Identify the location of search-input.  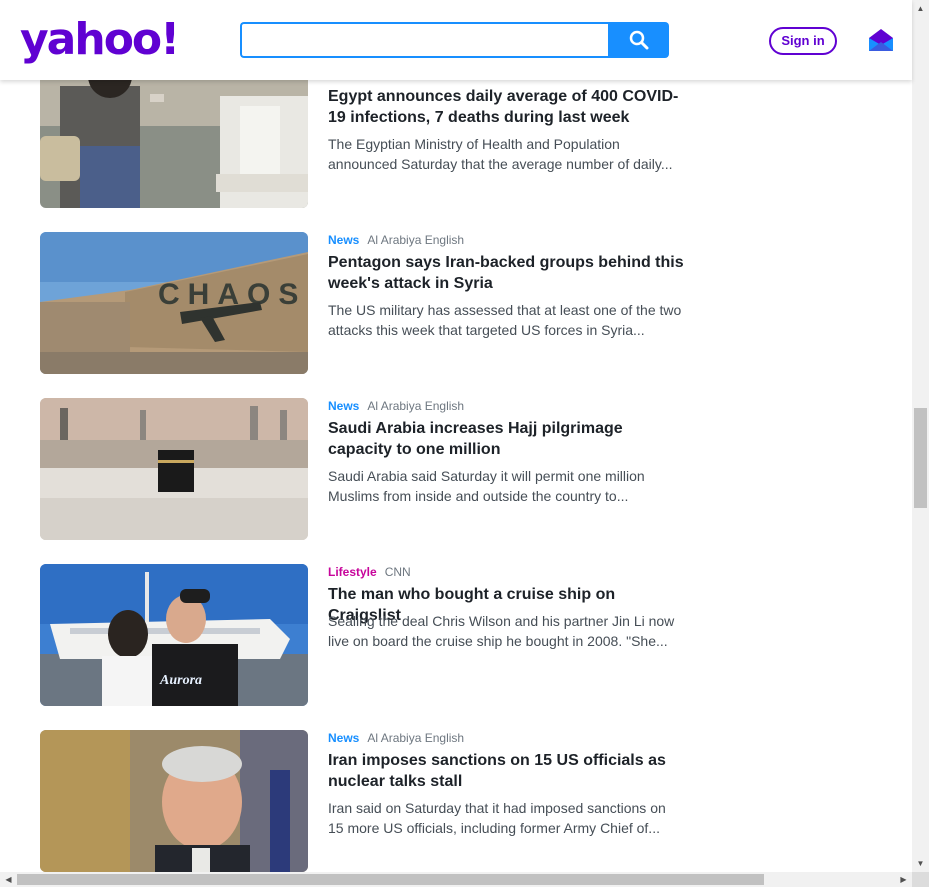
(429, 40).